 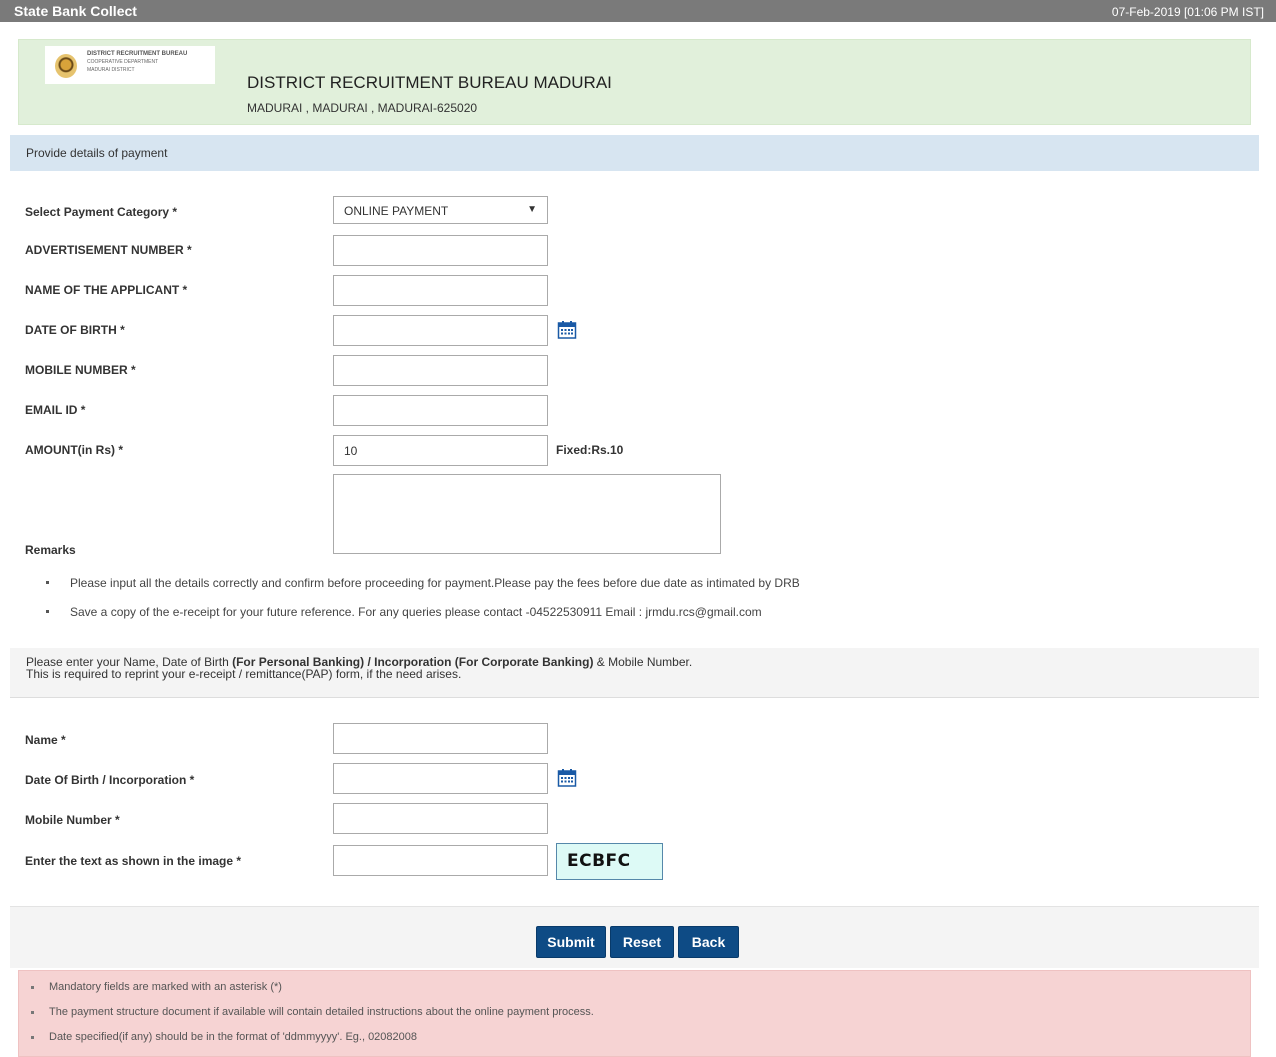 I want to click on brand-title: State Bank Collect, so click(x=75, y=11).